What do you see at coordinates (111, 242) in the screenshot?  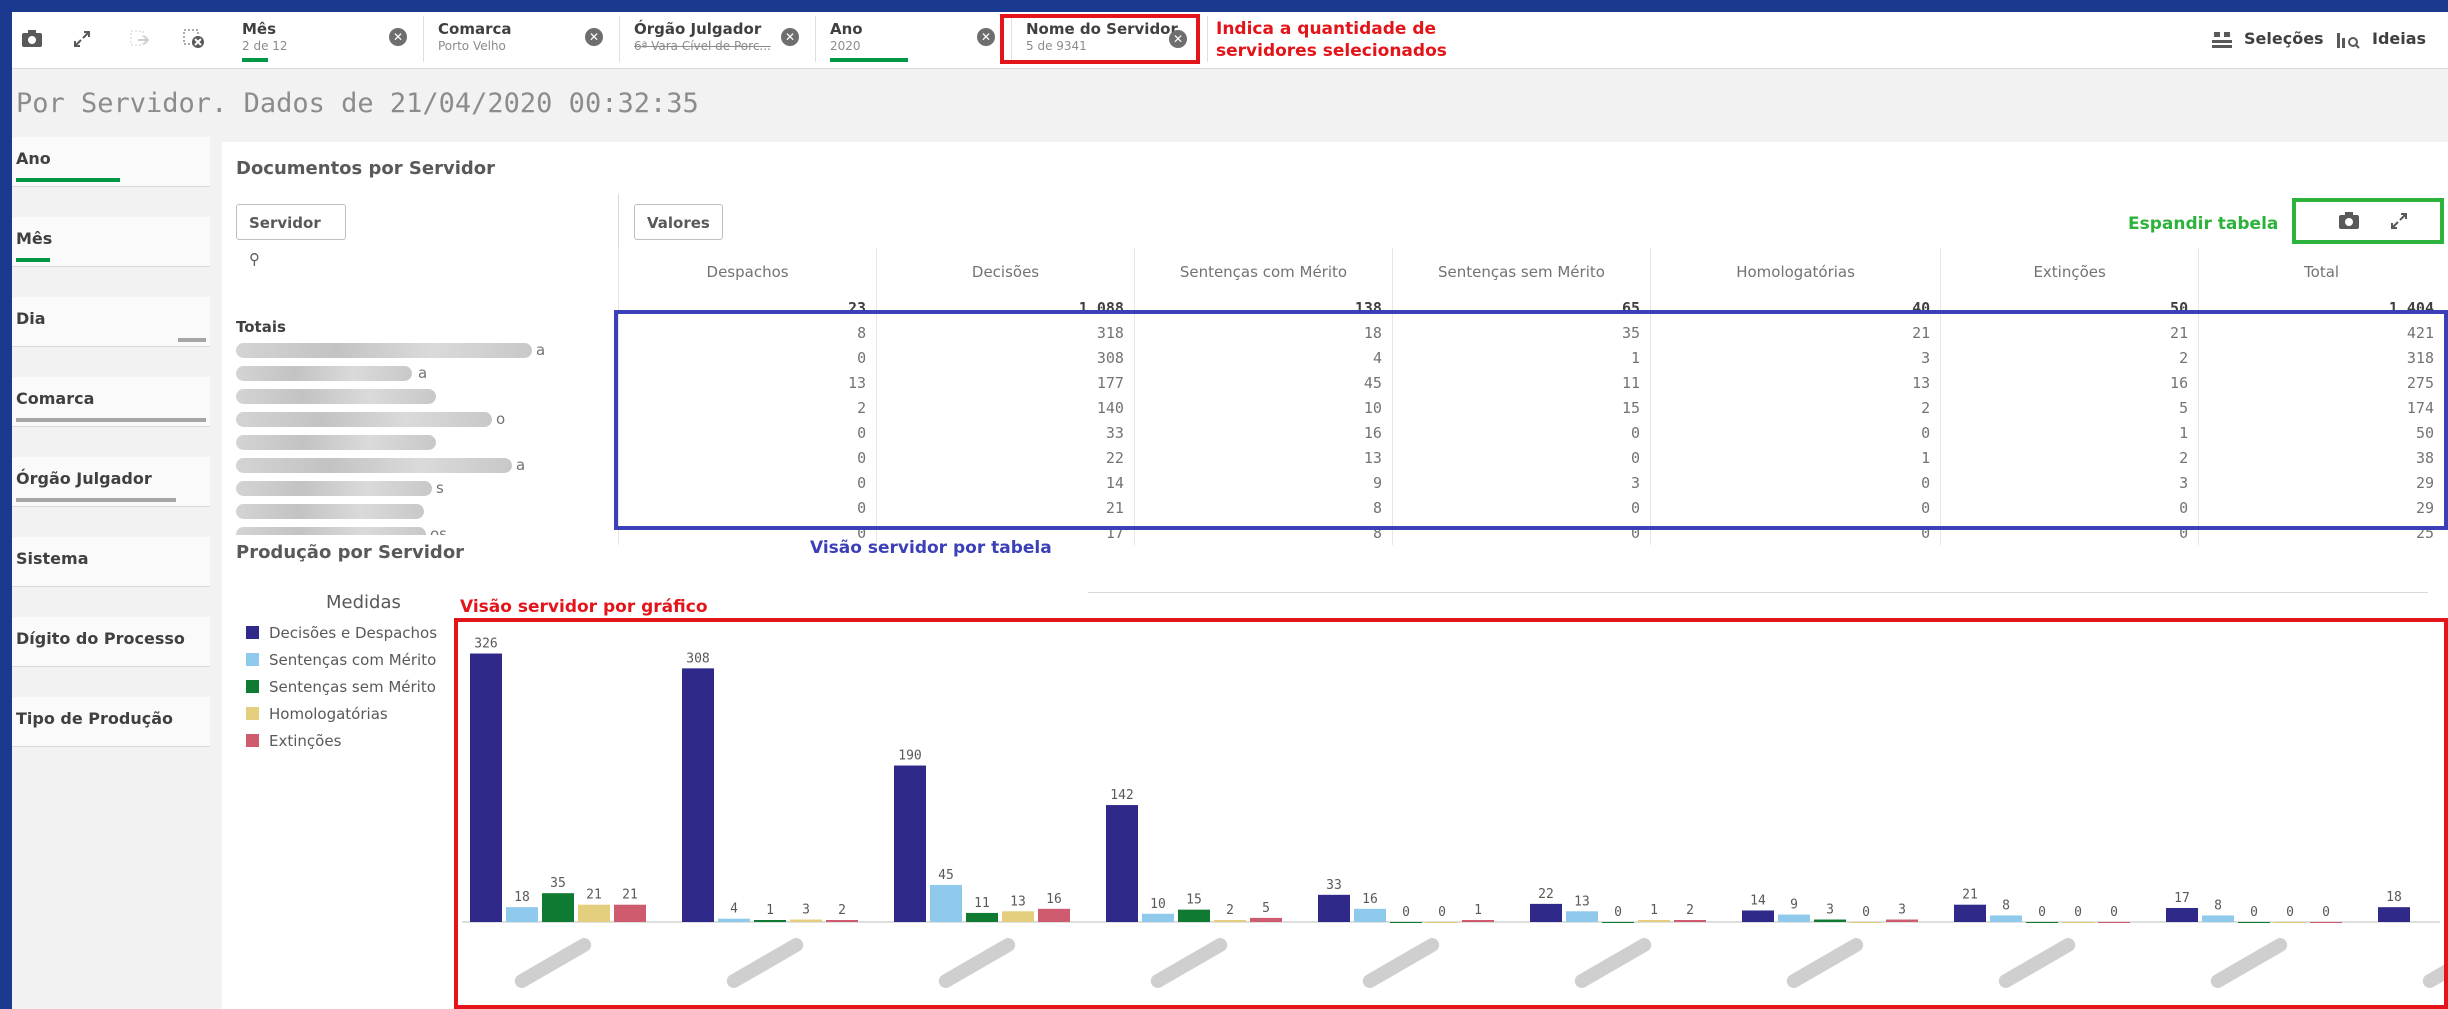 I see `filter-mes: Mês` at bounding box center [111, 242].